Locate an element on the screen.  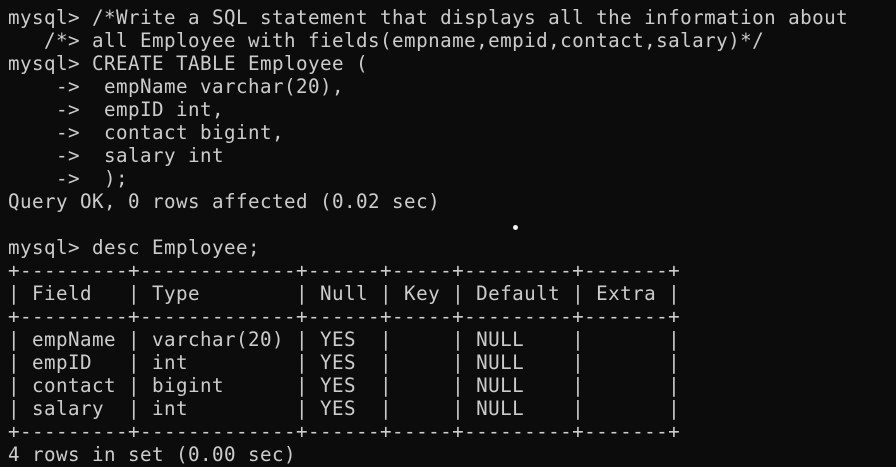
terminal-line-query-ok: Query OK, 0 rows affected (0.02 sec) is located at coordinates (224, 201).